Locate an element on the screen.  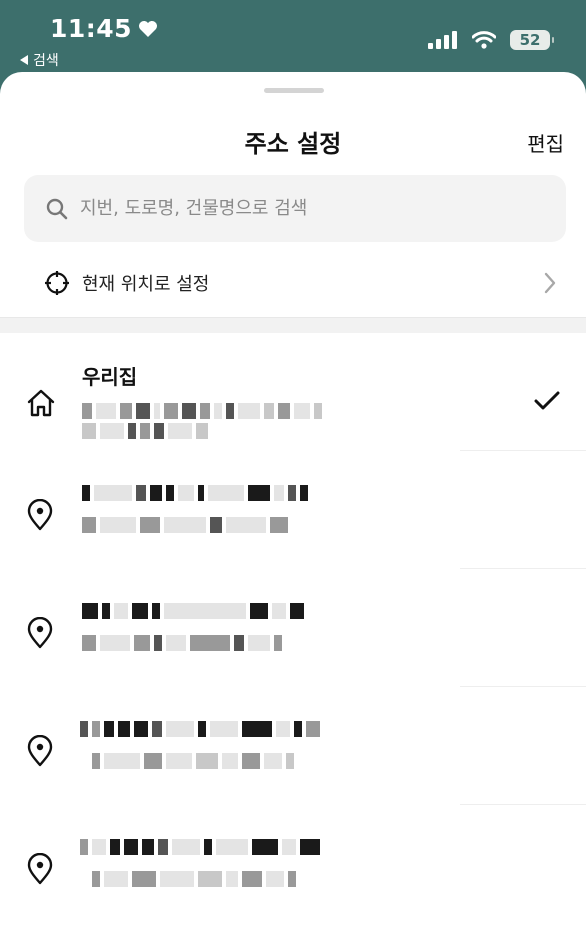
address-name: 우리집 is located at coordinates (110, 377).